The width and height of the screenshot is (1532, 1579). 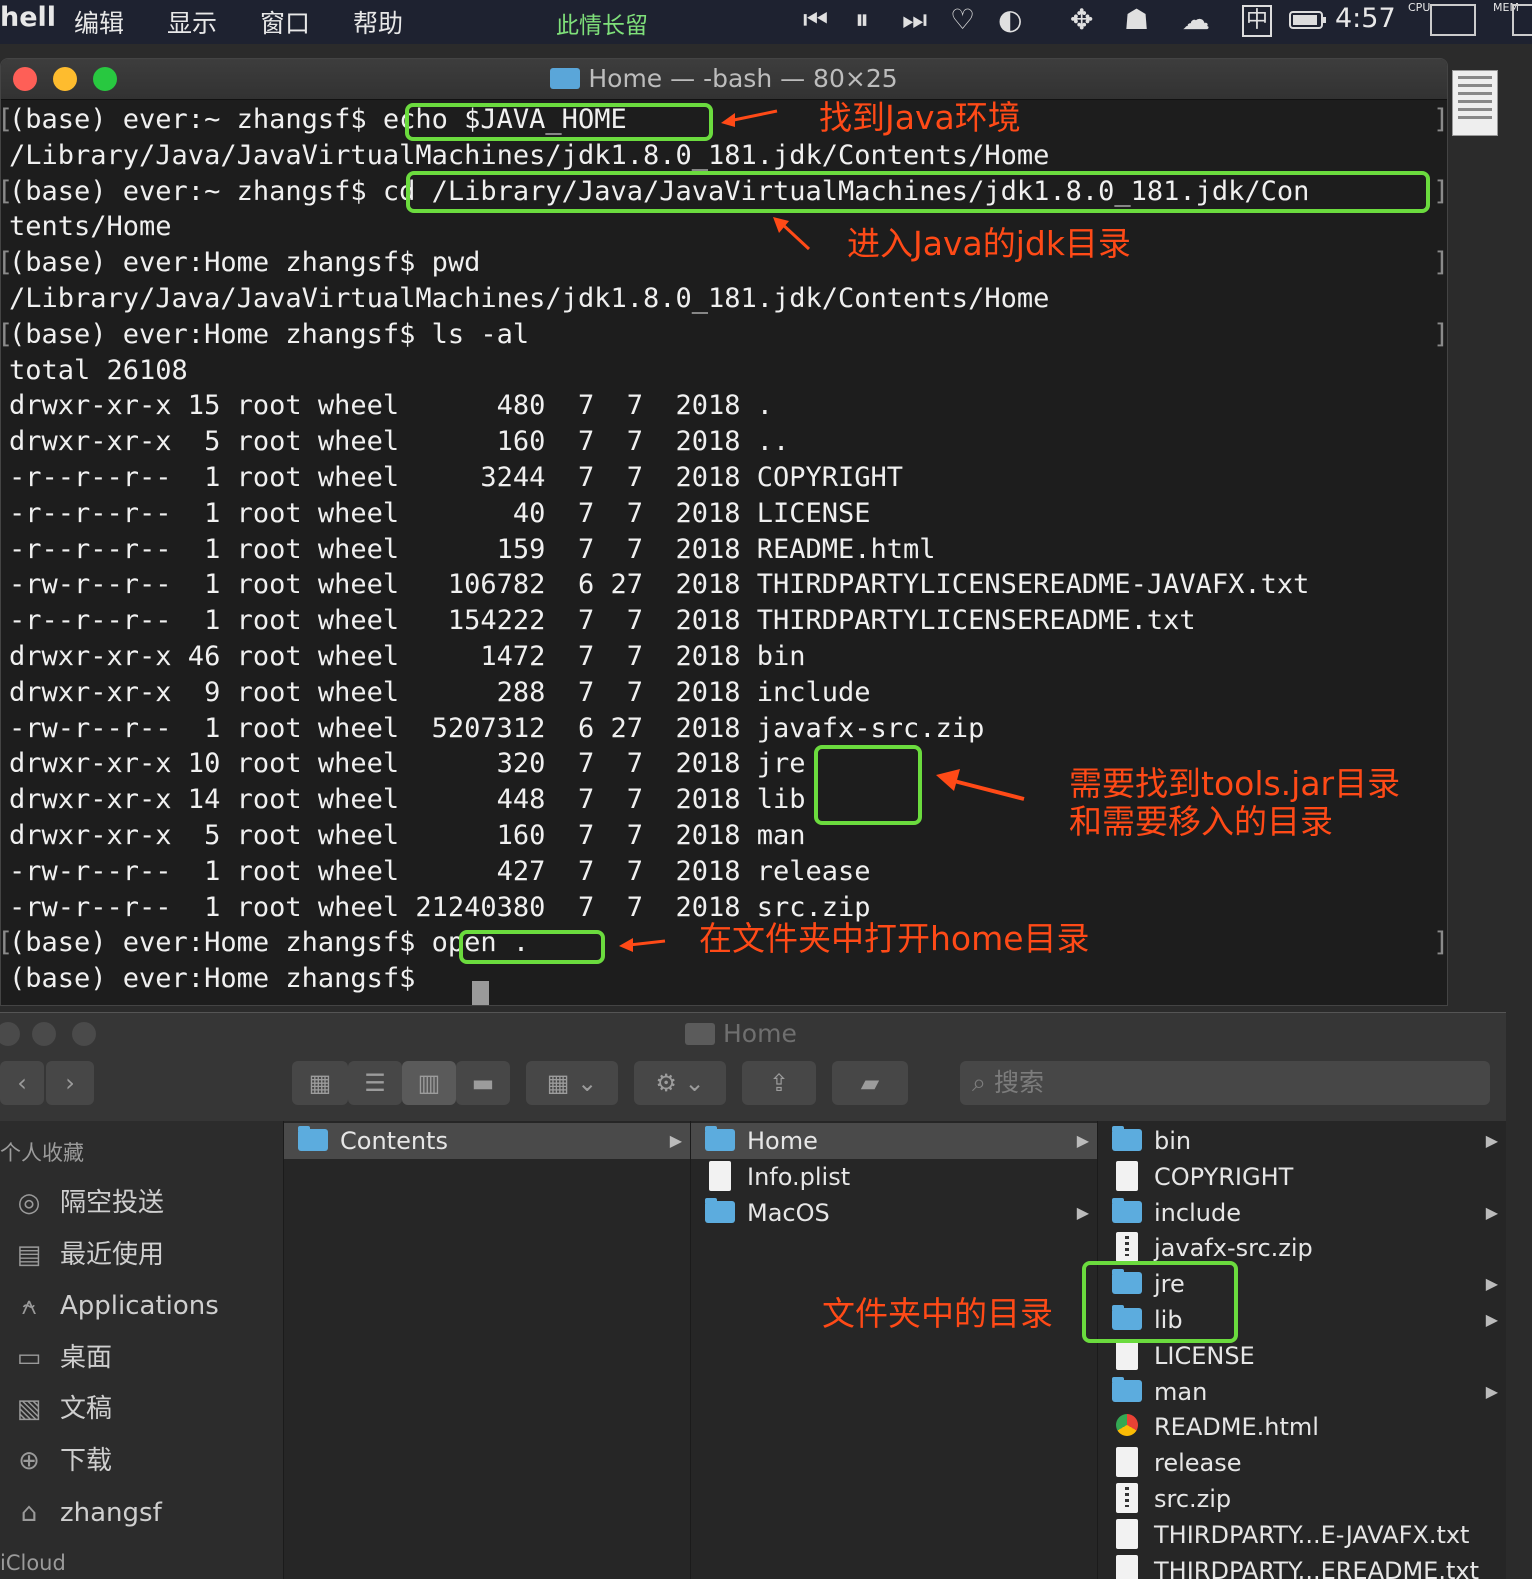 I want to click on sidebar-item-applications: ⍲ Applications, so click(x=115, y=1306).